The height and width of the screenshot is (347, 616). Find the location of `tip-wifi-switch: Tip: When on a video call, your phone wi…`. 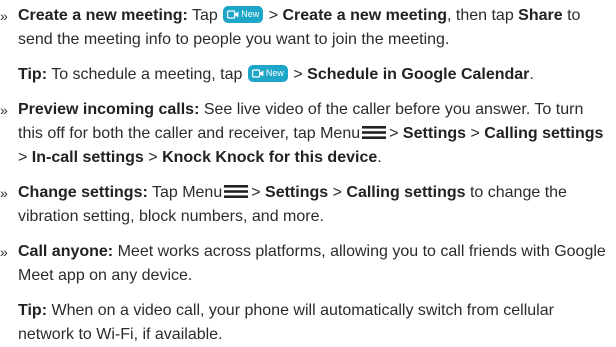

tip-wifi-switch: Tip: When on a video call, your phone wi… is located at coordinates (308, 323).